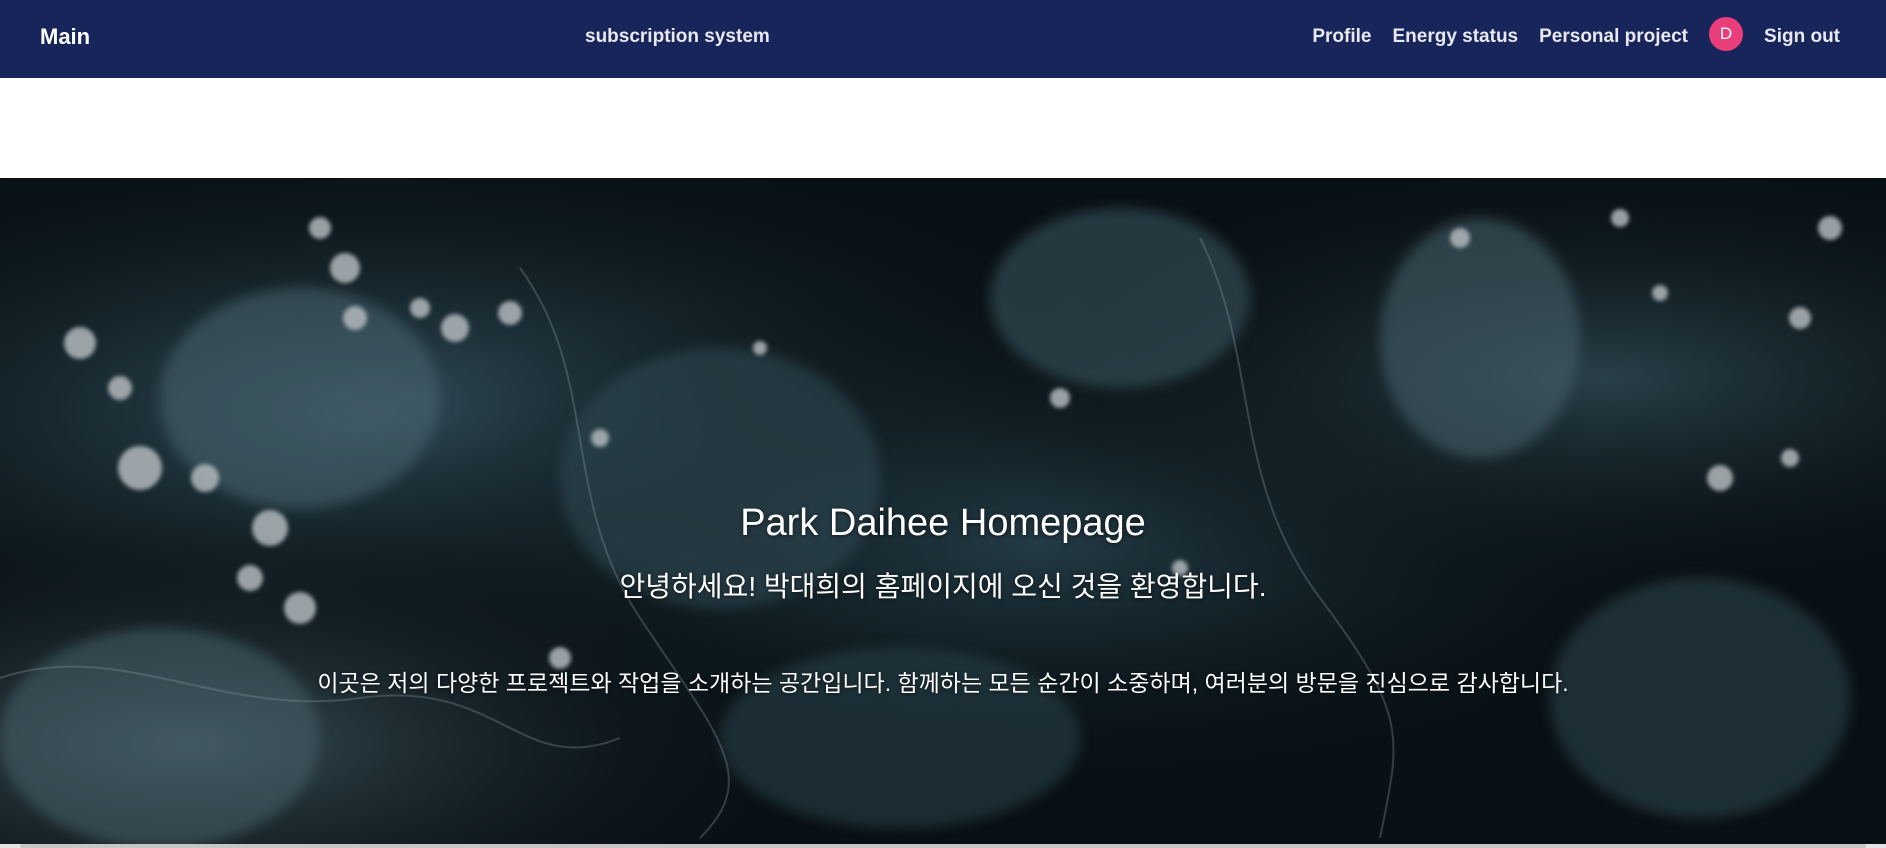 The width and height of the screenshot is (1886, 848). I want to click on scrollbar-thumb, so click(943, 846).